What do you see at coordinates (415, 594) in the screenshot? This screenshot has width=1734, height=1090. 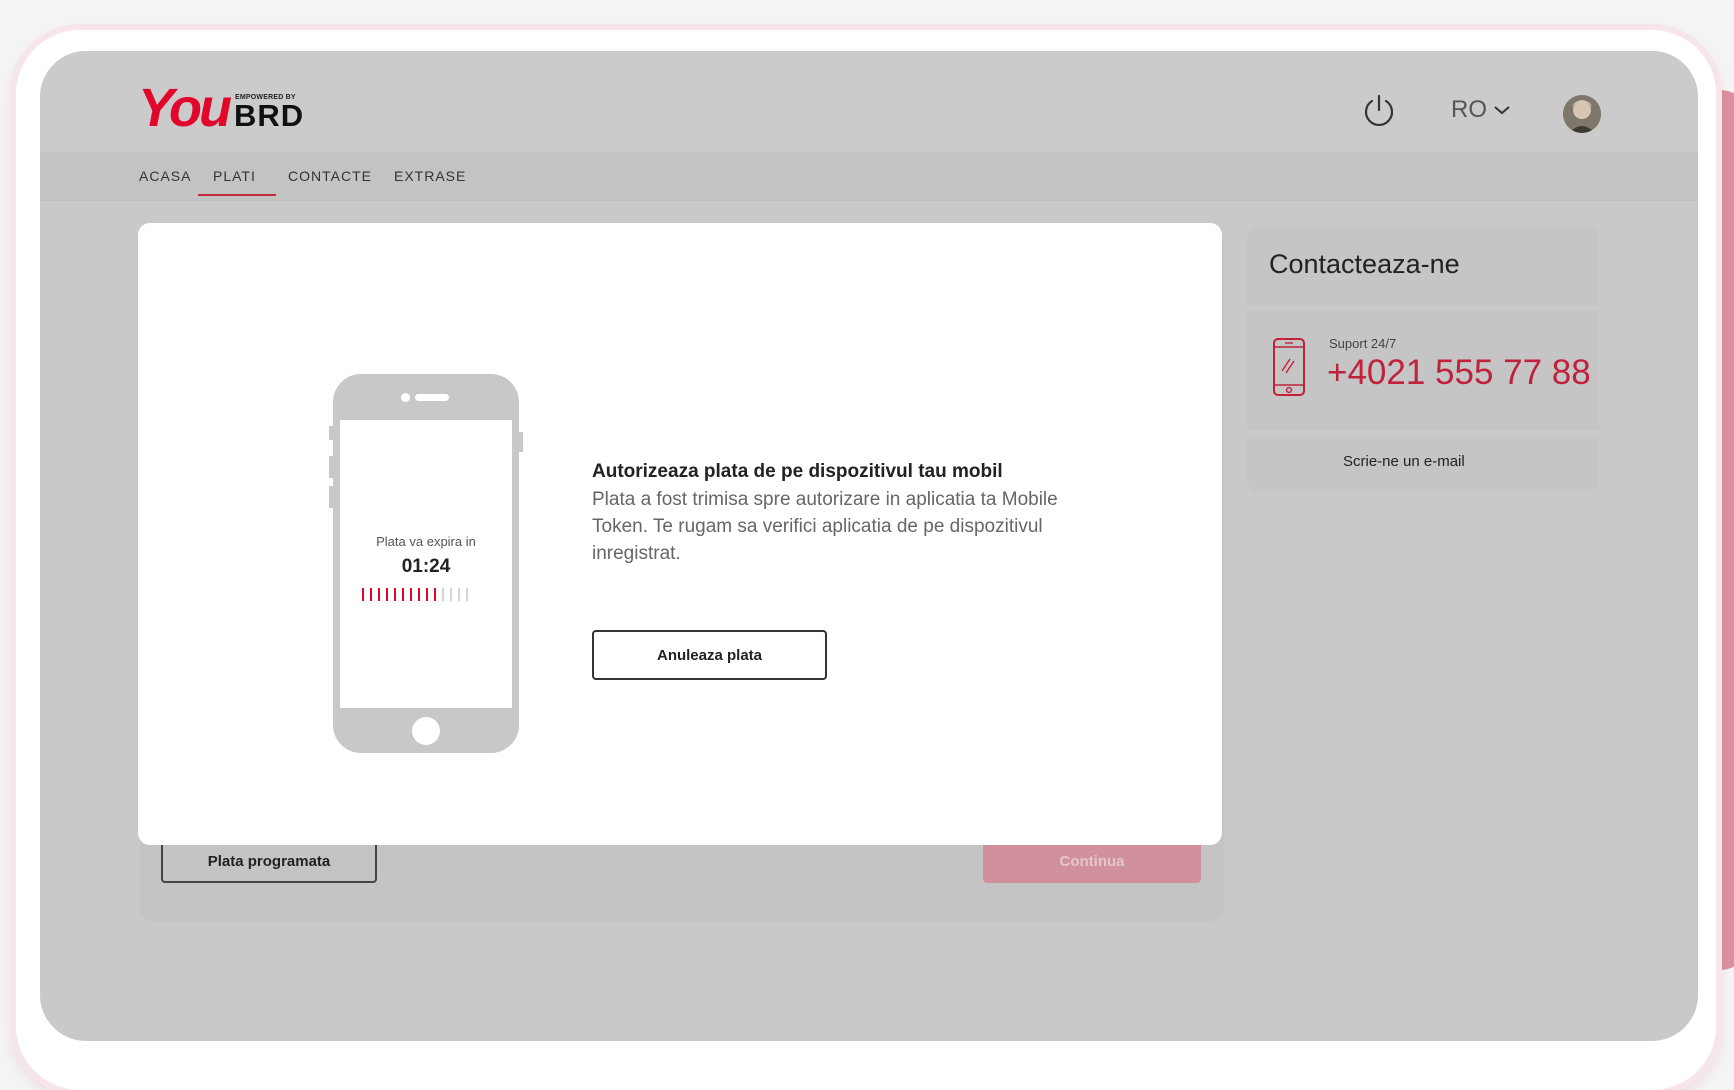 I see `countdown-progress` at bounding box center [415, 594].